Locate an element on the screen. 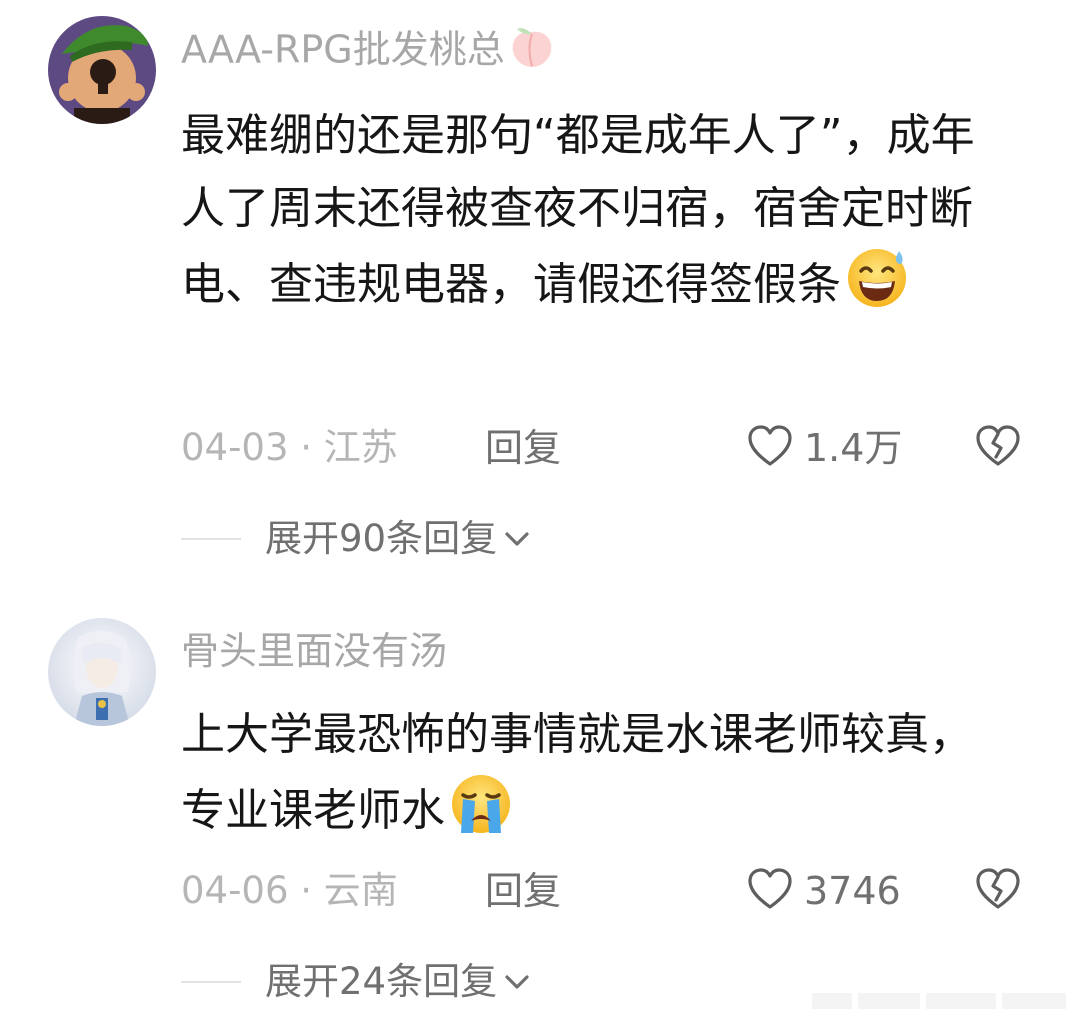 Image resolution: width=1080 pixels, height=1023 pixels. expand-replies-button: 展开90条回复 is located at coordinates (356, 539).